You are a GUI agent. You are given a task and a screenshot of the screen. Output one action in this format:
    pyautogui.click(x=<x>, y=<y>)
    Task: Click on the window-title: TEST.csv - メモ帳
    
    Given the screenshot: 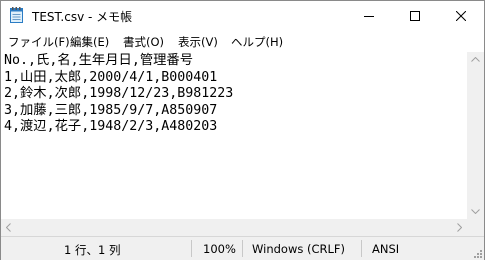 What is the action you would take?
    pyautogui.click(x=82, y=17)
    